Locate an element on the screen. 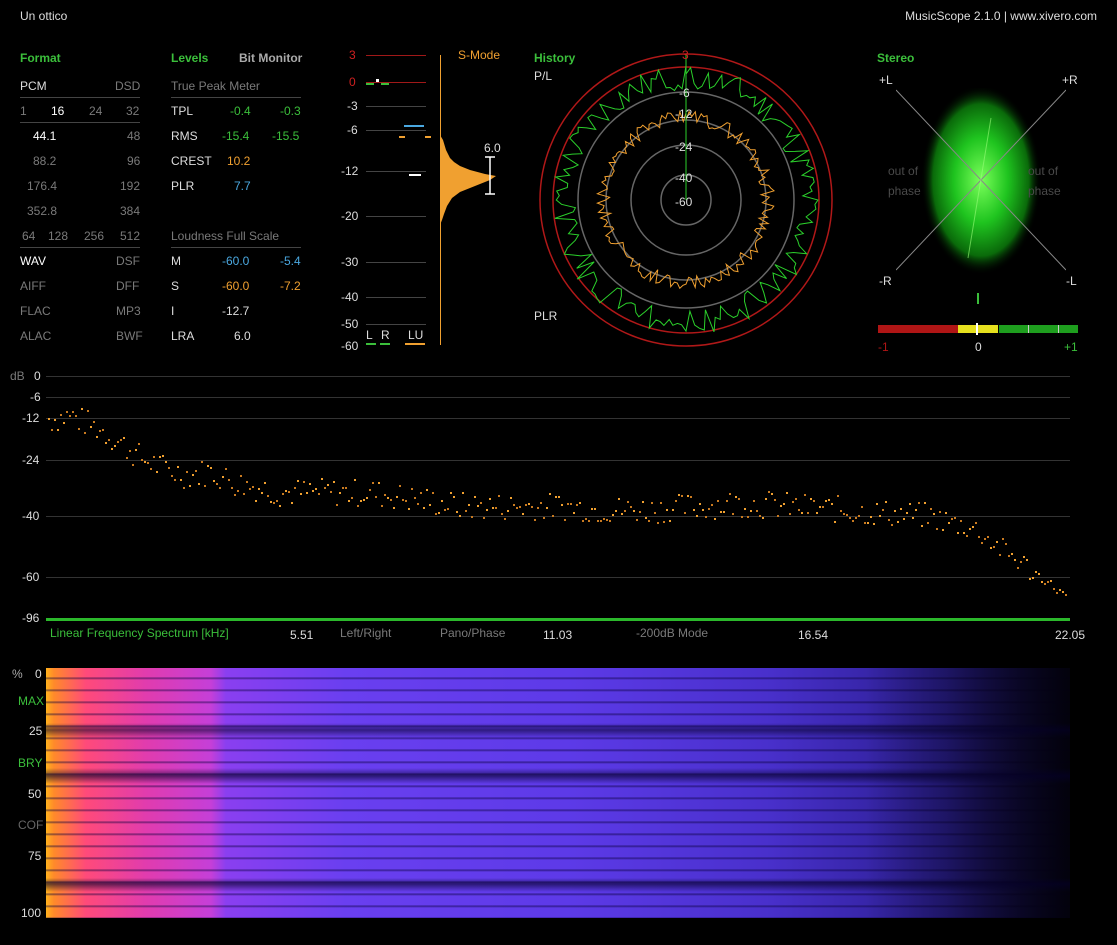 This screenshot has width=1117, height=945. stereo-minus-l: -L is located at coordinates (1071, 281).